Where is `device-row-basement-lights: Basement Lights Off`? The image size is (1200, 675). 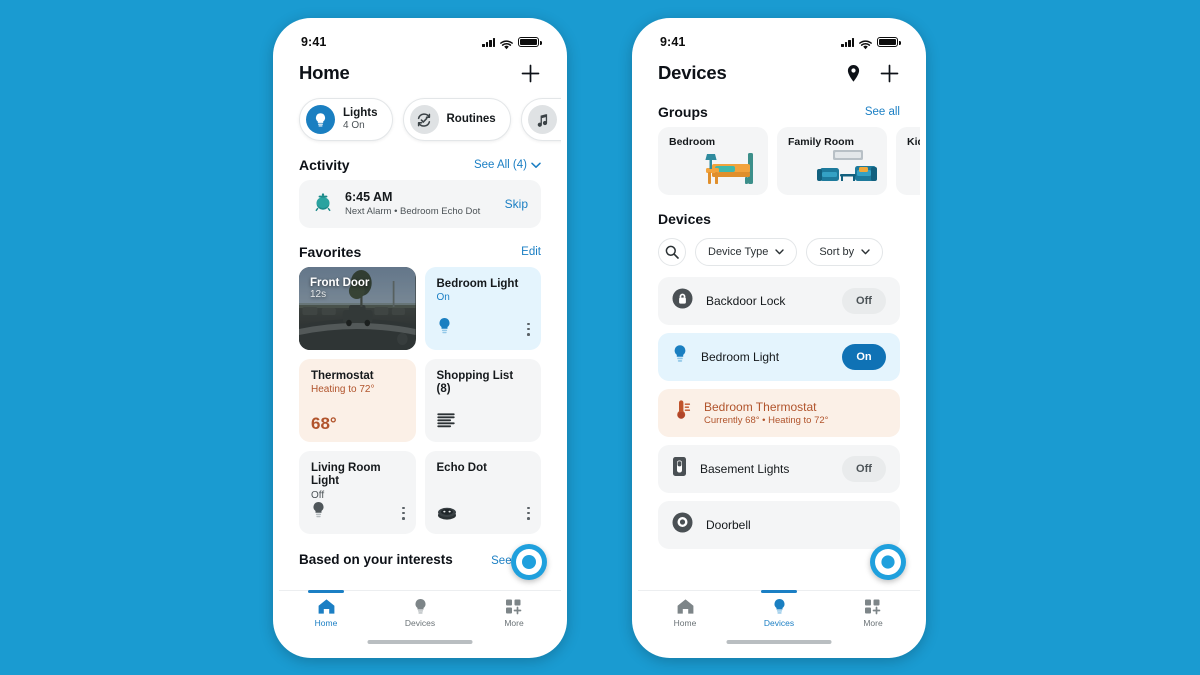 device-row-basement-lights: Basement Lights Off is located at coordinates (779, 469).